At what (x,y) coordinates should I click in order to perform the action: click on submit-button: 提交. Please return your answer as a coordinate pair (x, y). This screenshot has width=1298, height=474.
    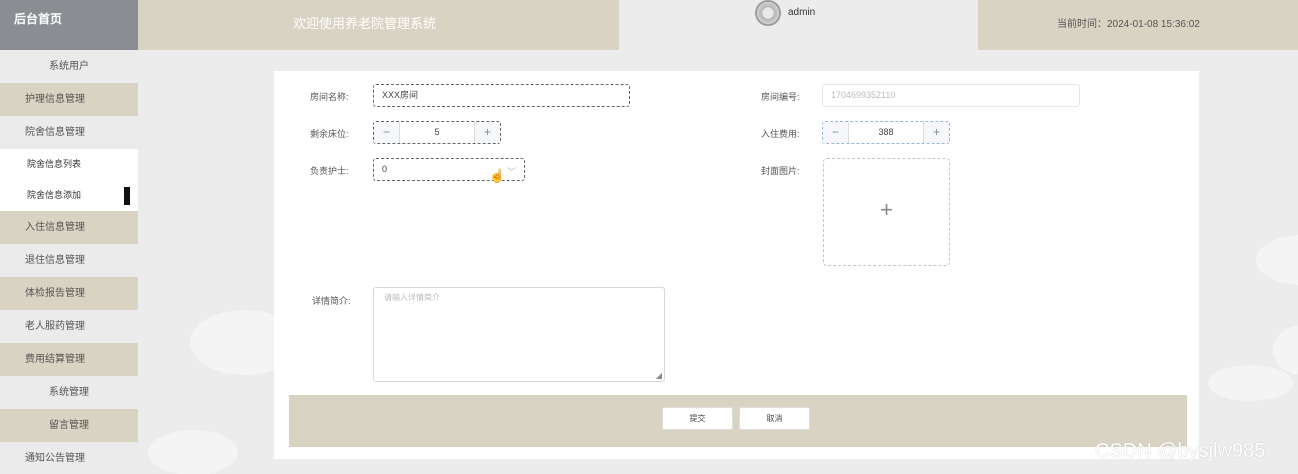
    Looking at the image, I should click on (697, 418).